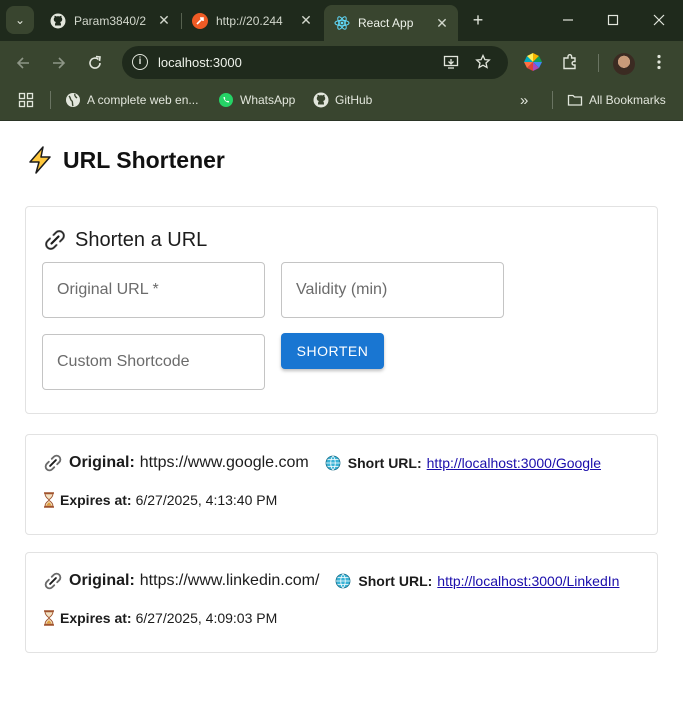  What do you see at coordinates (342, 23) in the screenshot?
I see `react-icon` at bounding box center [342, 23].